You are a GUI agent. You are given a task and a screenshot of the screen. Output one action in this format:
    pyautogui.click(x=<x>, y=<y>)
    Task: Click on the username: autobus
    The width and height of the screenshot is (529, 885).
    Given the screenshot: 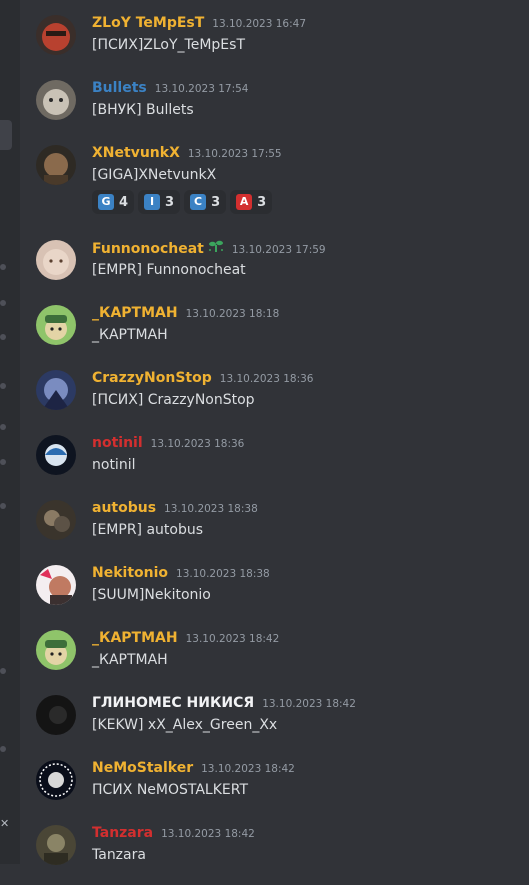 What is the action you would take?
    pyautogui.click(x=124, y=508)
    